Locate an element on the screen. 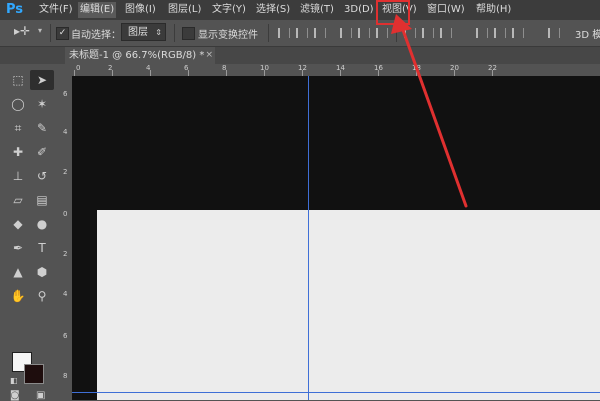 This screenshot has width=600, height=401. 3d-mode-label: 3D 模 is located at coordinates (587, 35).